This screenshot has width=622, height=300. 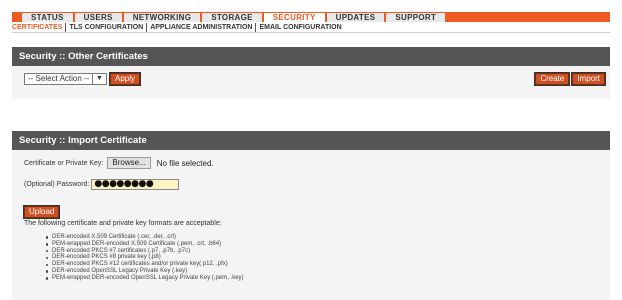 What do you see at coordinates (185, 163) in the screenshot?
I see `file-status-text: No file selected.` at bounding box center [185, 163].